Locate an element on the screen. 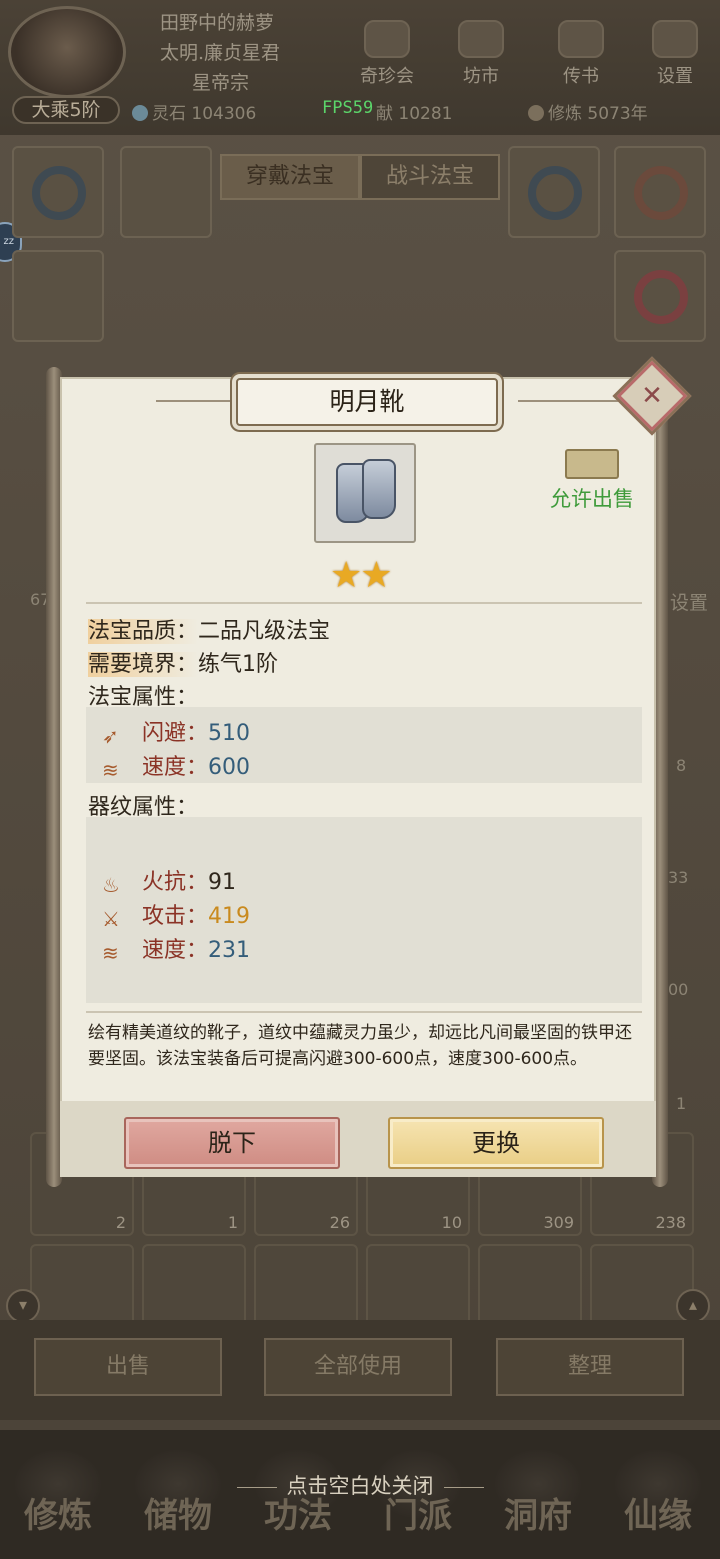 The width and height of the screenshot is (720, 1559). nav-cultivate: 修炼 is located at coordinates (58, 1500).